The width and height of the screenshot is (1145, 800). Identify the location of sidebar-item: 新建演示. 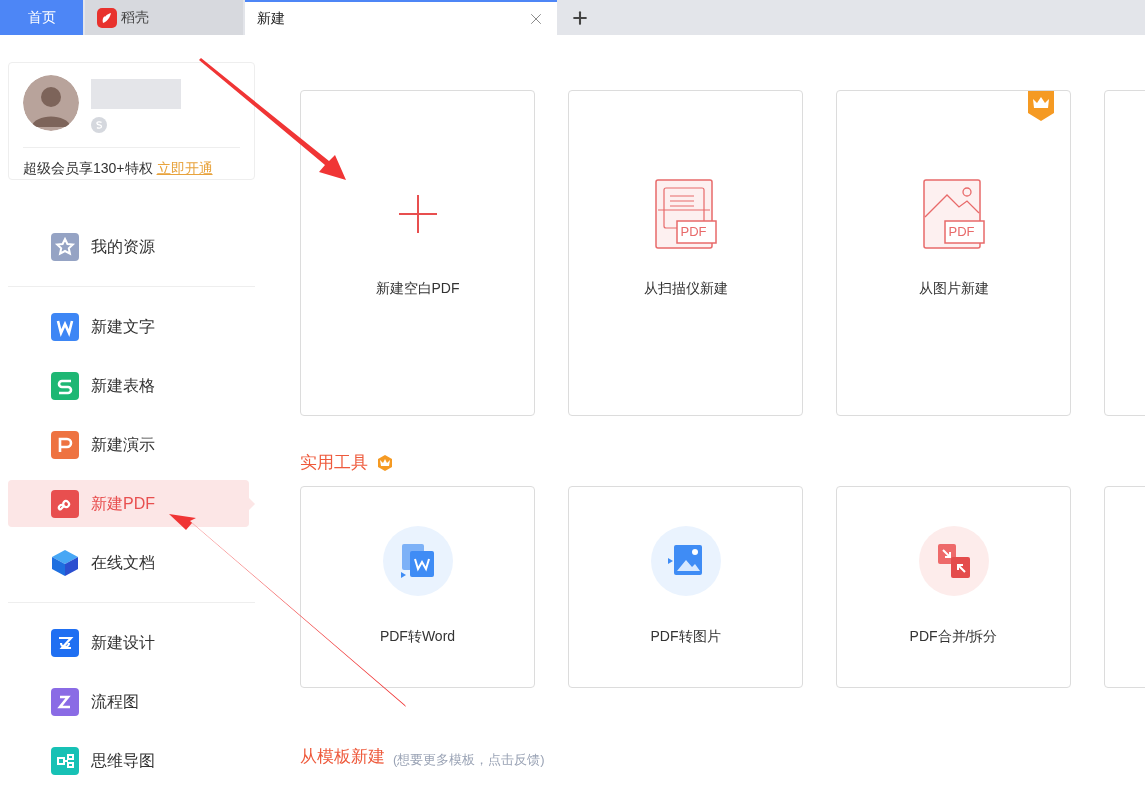
(129, 444).